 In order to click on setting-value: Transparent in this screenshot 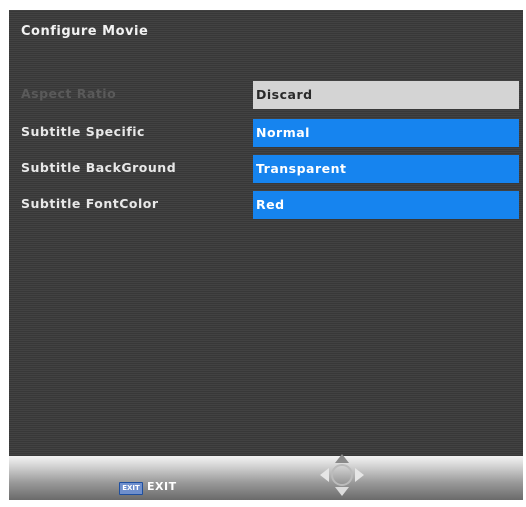, I will do `click(386, 169)`.